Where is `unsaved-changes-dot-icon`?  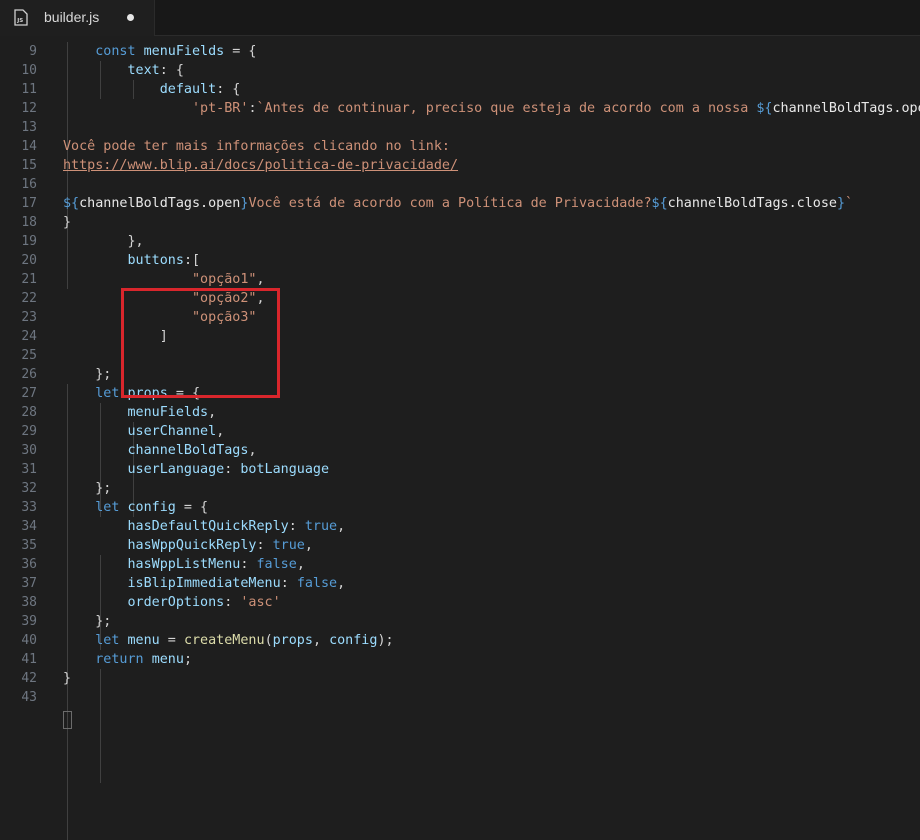 unsaved-changes-dot-icon is located at coordinates (130, 17).